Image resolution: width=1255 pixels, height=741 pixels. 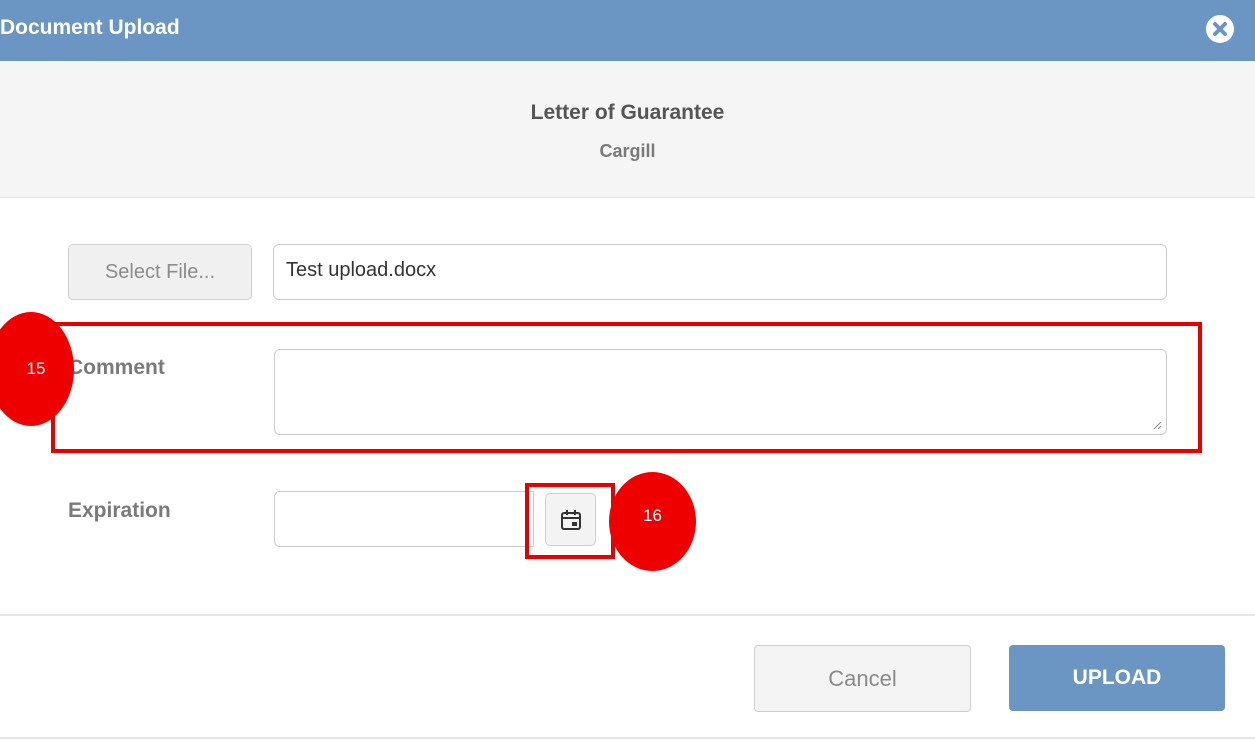 I want to click on dialog-titlebar: Document Upload, so click(x=627, y=30).